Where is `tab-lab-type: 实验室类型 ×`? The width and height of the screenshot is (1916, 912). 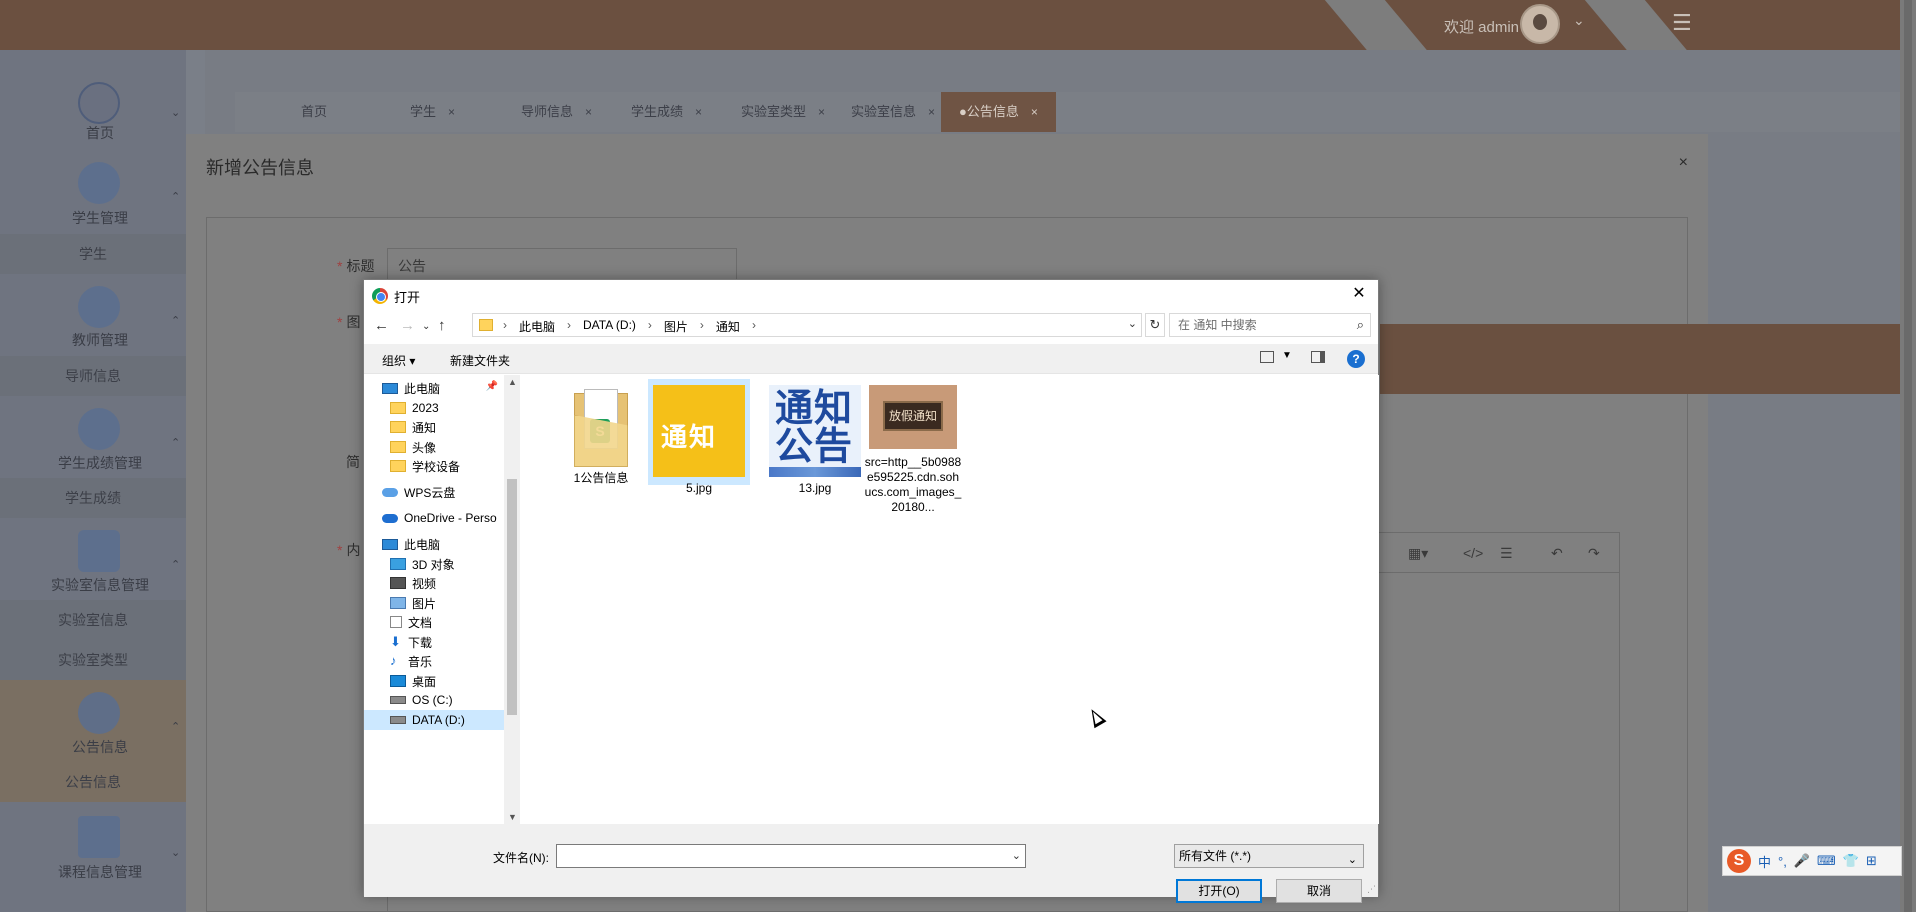
tab-lab-type: 实验室类型 × is located at coordinates (783, 112).